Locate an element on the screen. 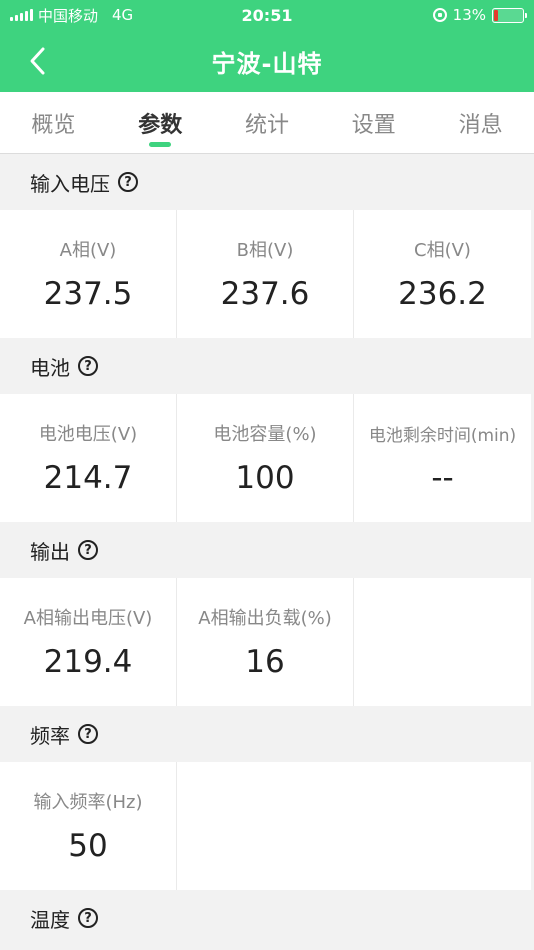 The image size is (534, 950). tab-label: 统计 is located at coordinates (266, 125).